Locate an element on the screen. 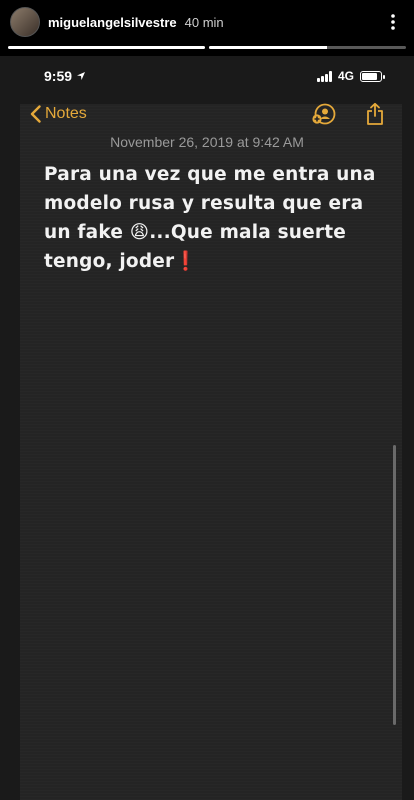  status-time: 9:59 is located at coordinates (58, 76).